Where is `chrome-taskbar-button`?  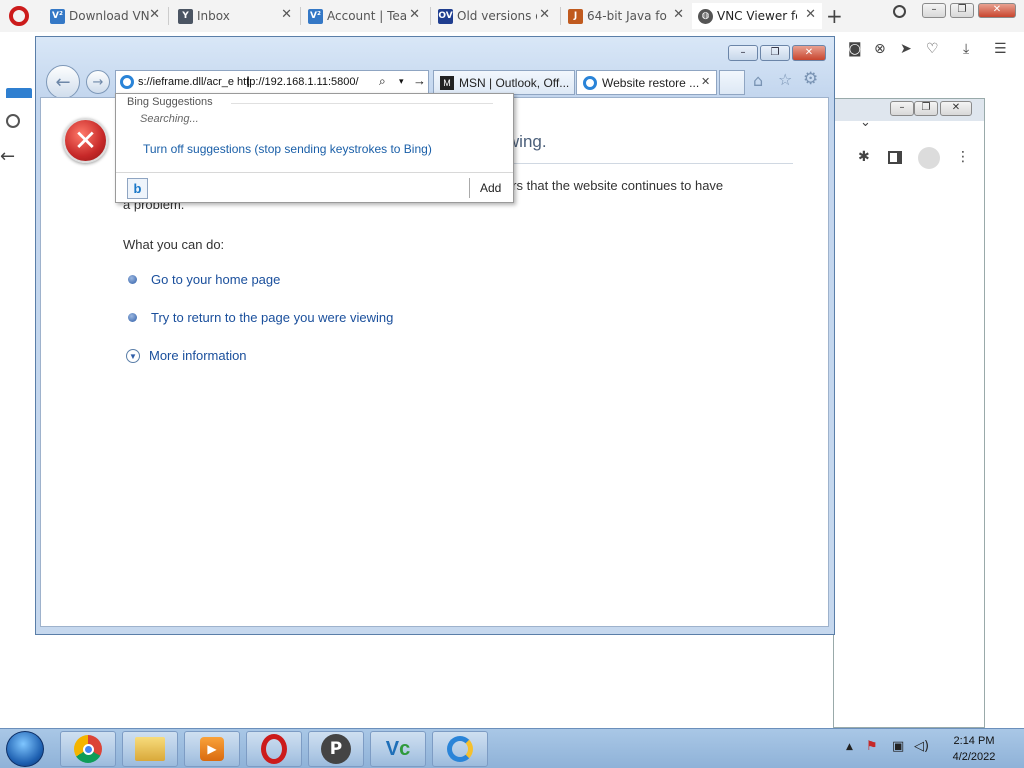 chrome-taskbar-button is located at coordinates (88, 749).